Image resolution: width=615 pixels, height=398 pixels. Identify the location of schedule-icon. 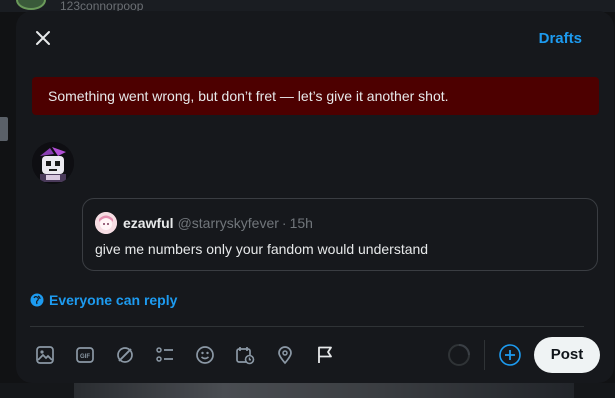
(245, 356).